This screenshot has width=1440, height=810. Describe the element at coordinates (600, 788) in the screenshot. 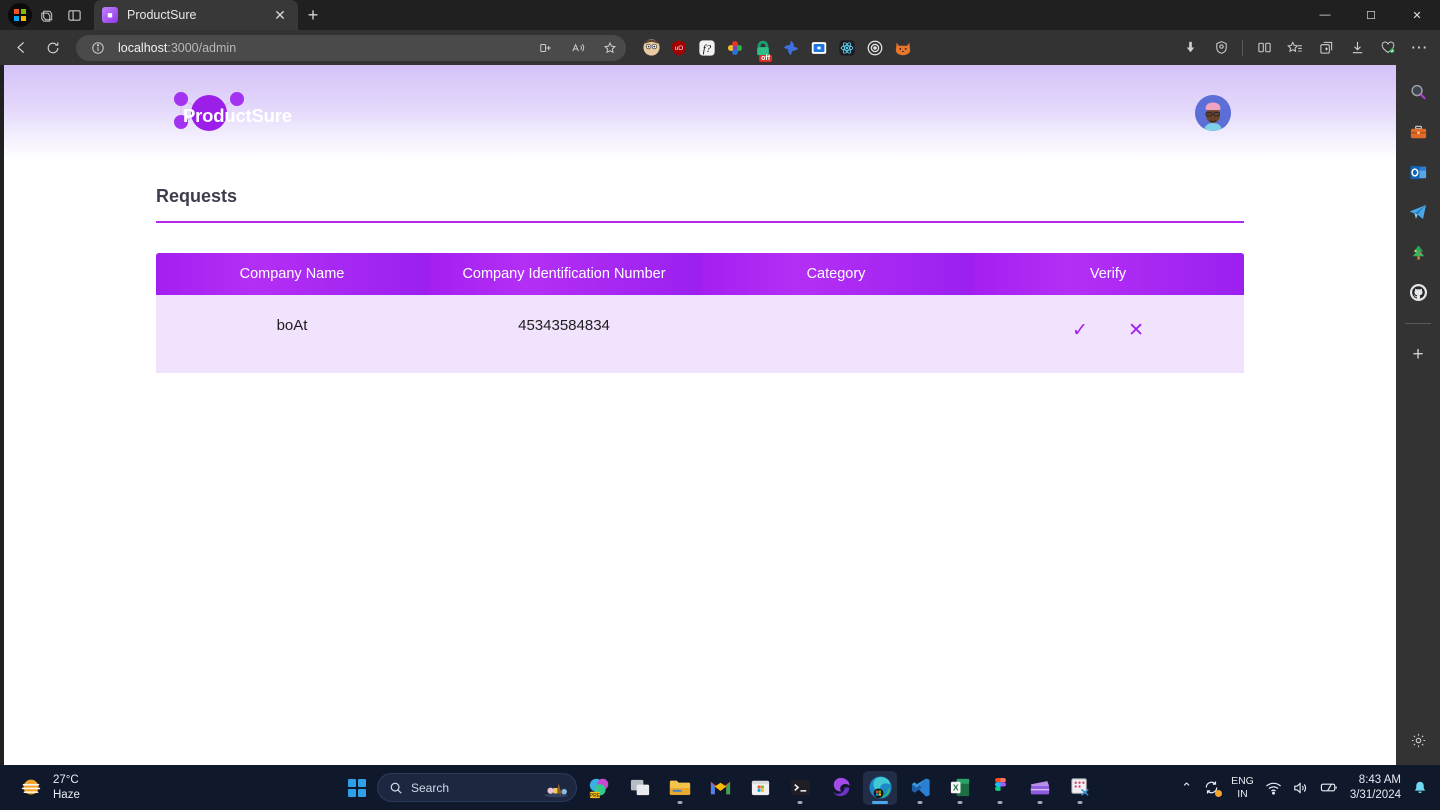

I see `taskbar-app-copilot-pre: PRE` at that location.